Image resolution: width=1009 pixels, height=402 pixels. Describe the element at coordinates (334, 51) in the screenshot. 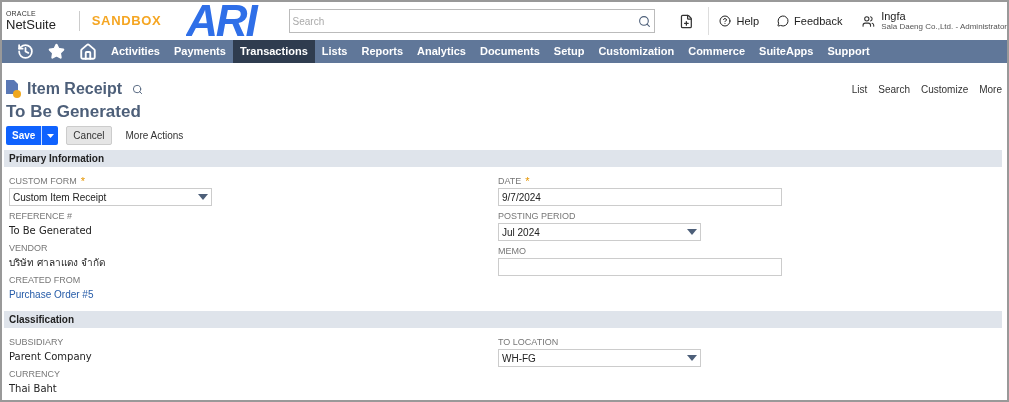

I see `nav-tab: Lists` at that location.